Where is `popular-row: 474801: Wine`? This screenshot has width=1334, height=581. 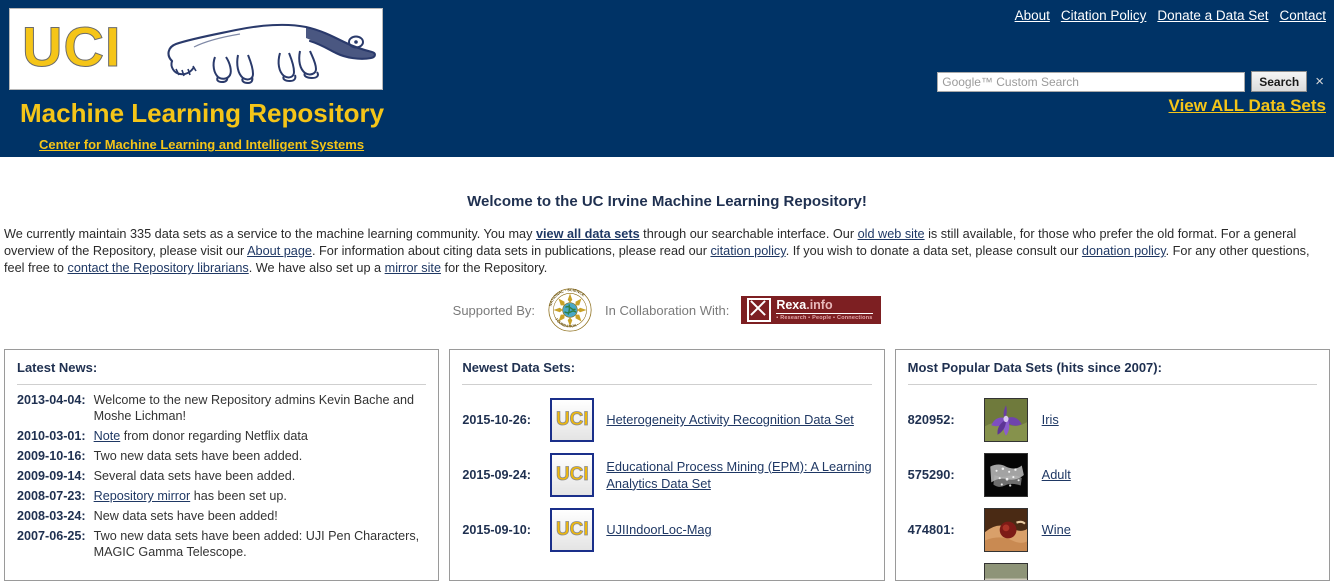
popular-row: 474801: Wine is located at coordinates (1112, 529).